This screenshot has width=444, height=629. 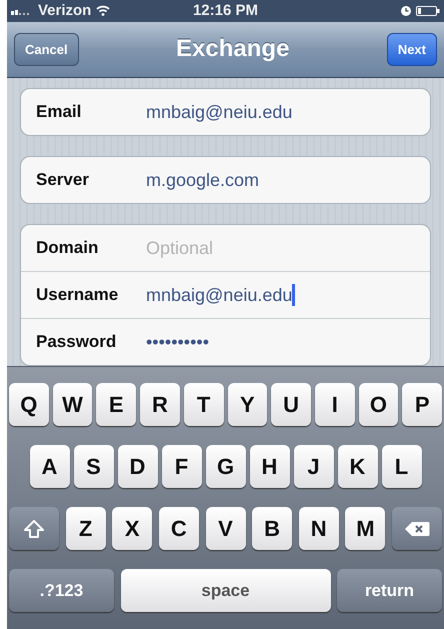 What do you see at coordinates (178, 342) in the screenshot?
I see `input-field: ••••••••••` at bounding box center [178, 342].